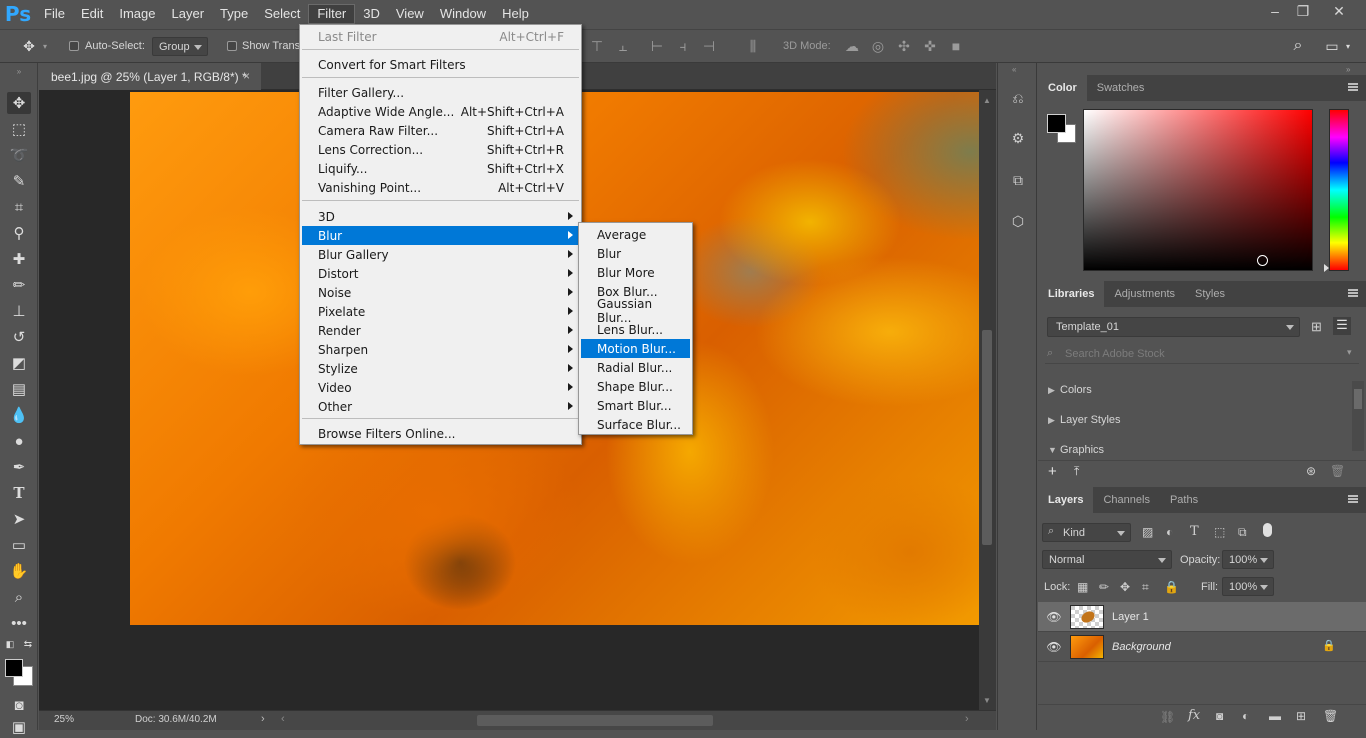 The width and height of the screenshot is (1366, 738). Describe the element at coordinates (1330, 716) in the screenshot. I see `delete-layer-icon: 🗑` at that location.